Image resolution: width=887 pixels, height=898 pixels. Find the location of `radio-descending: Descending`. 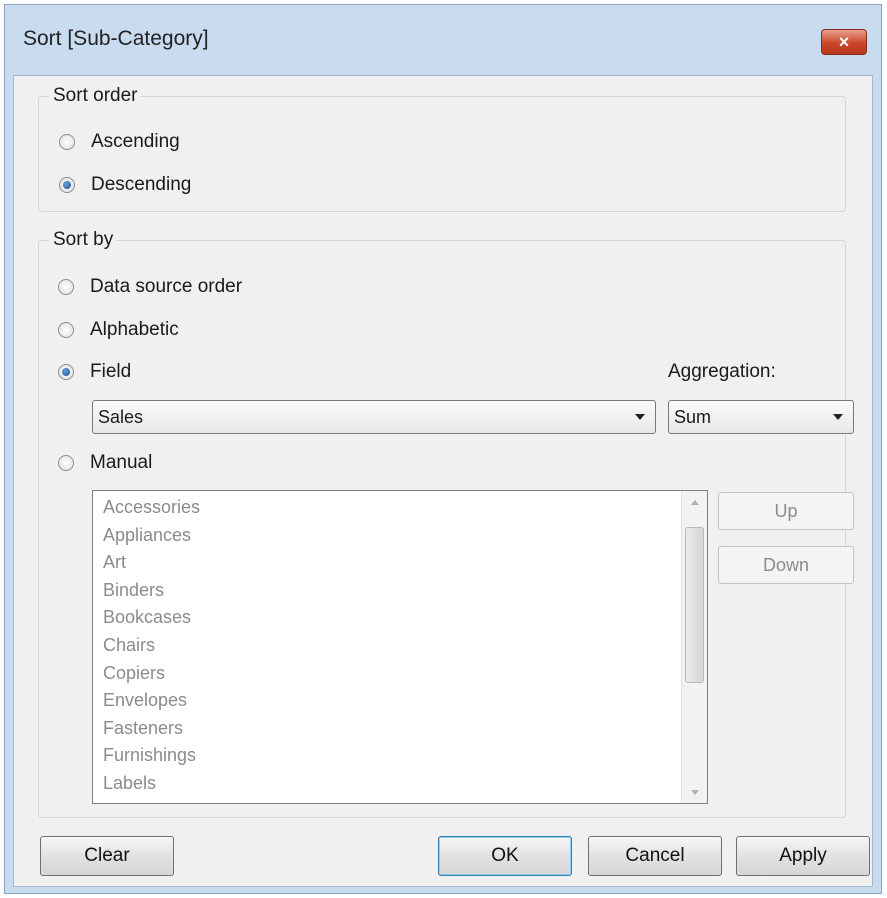

radio-descending: Descending is located at coordinates (125, 185).